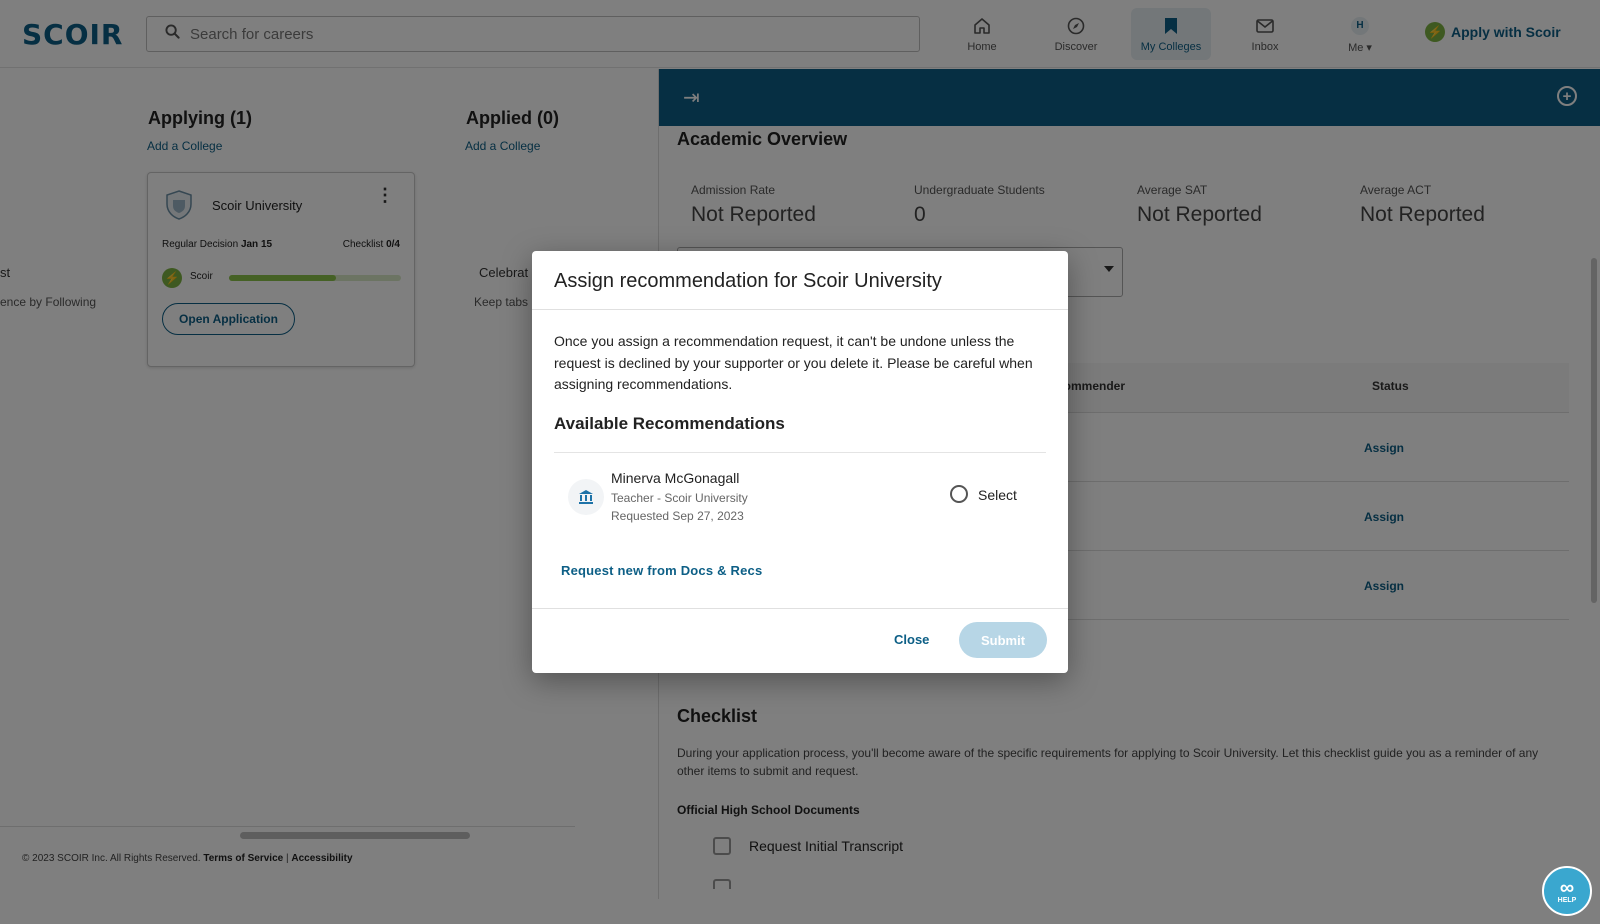  Describe the element at coordinates (679, 498) in the screenshot. I see `recommender-role: Teacher - Scoir University` at that location.